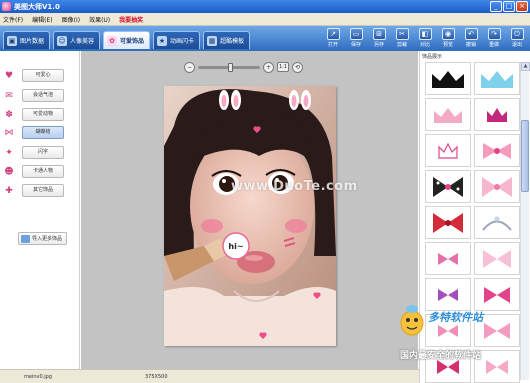 This screenshot has height=383, width=530. What do you see at coordinates (13, 19) in the screenshot?
I see `menu-file: 文件(F)` at bounding box center [13, 19].